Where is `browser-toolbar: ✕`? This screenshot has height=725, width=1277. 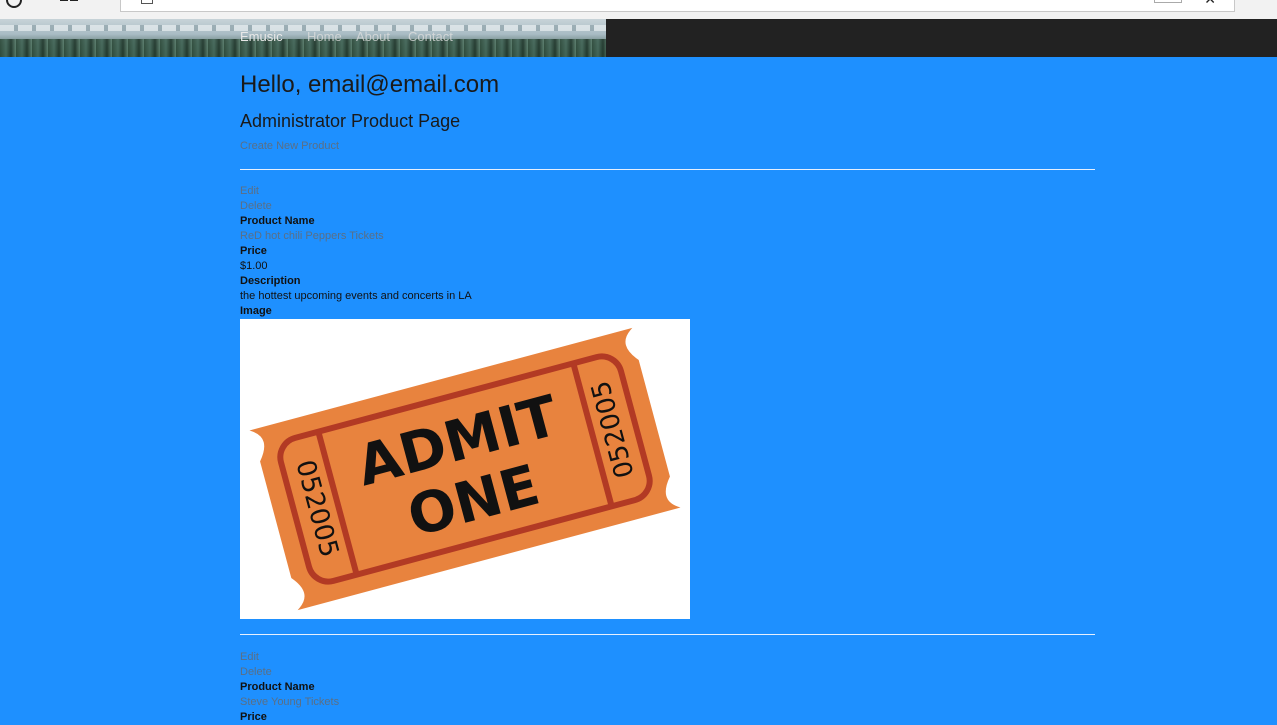
browser-toolbar: ✕ is located at coordinates (638, 10).